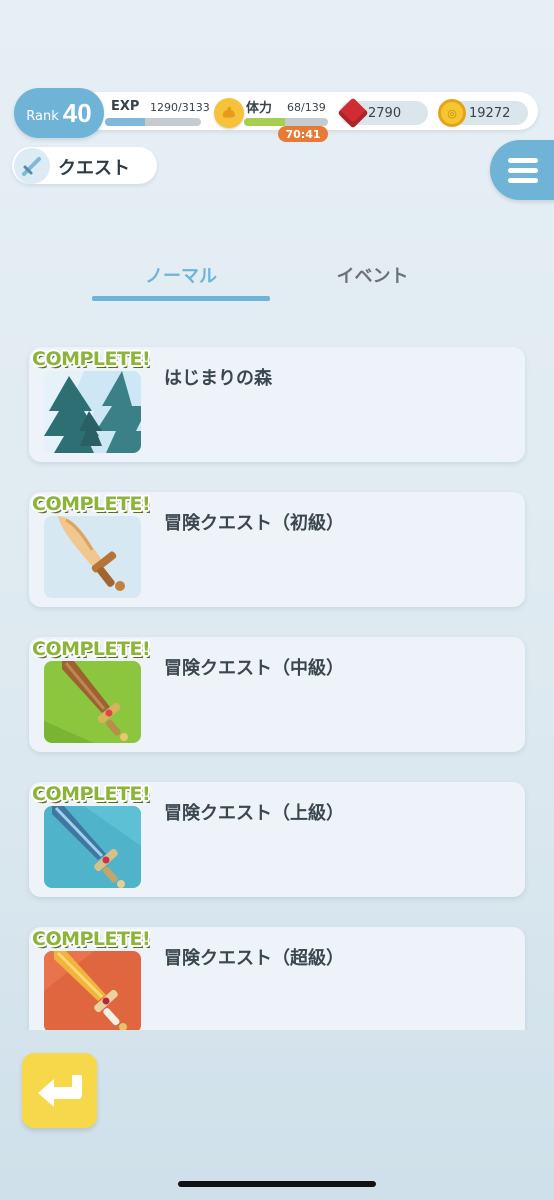  What do you see at coordinates (277, 1184) in the screenshot?
I see `home-indicator` at bounding box center [277, 1184].